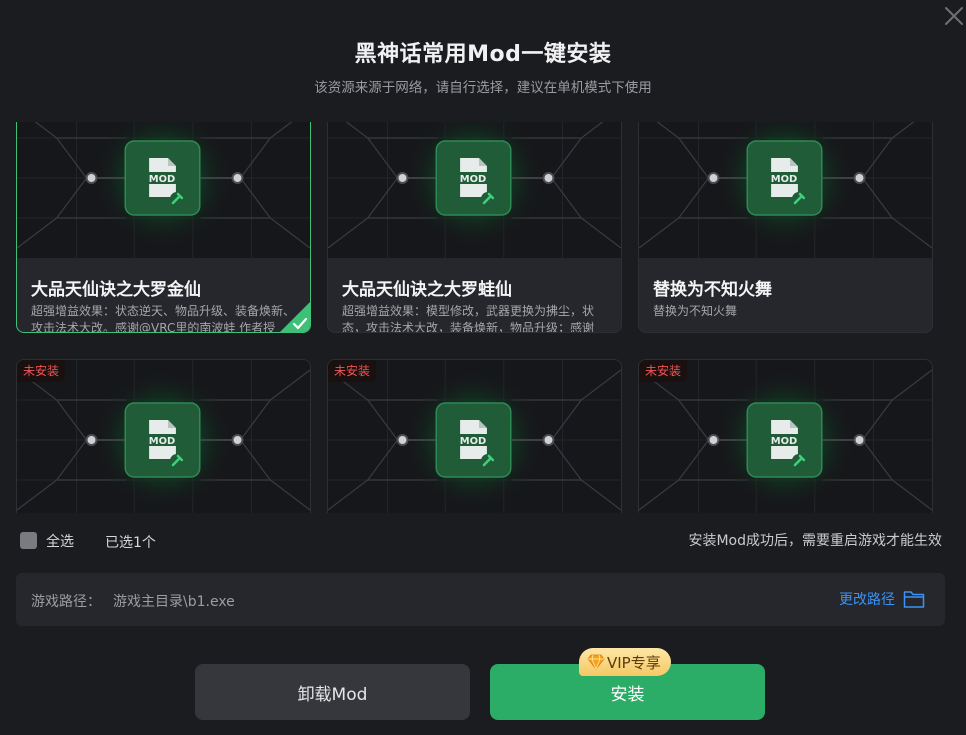  What do you see at coordinates (130, 543) in the screenshot?
I see `selected-count: 已选1个` at bounding box center [130, 543].